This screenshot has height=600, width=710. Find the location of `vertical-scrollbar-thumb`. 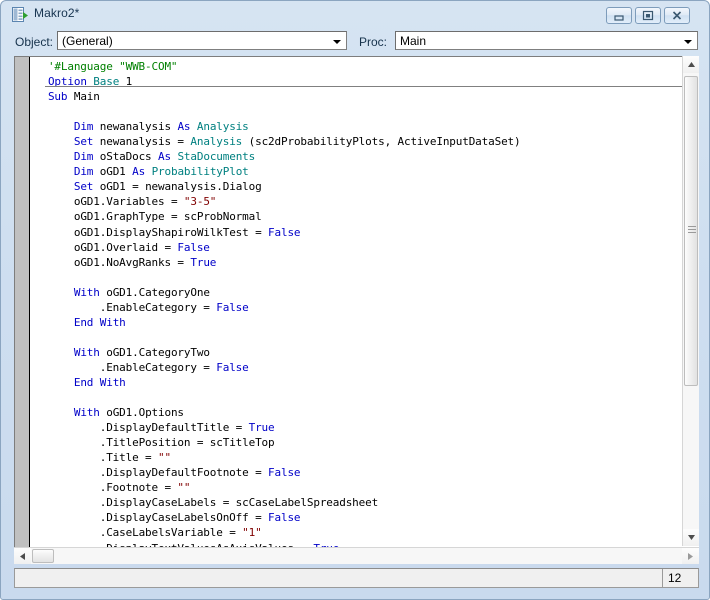

vertical-scrollbar-thumb is located at coordinates (691, 231).